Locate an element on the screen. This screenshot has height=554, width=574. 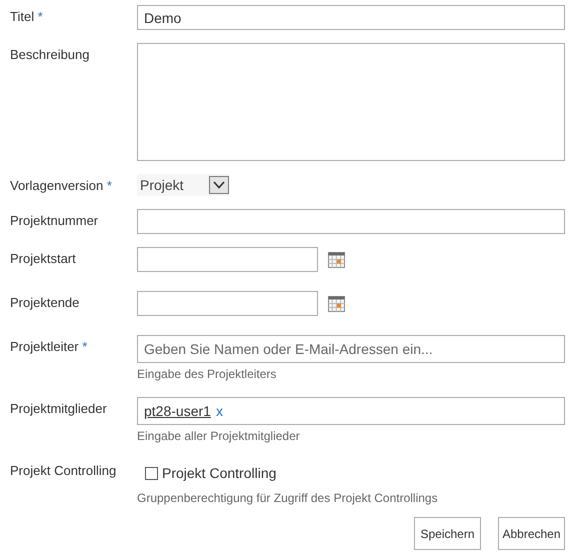
user-link: pt28-user1 is located at coordinates (177, 411).